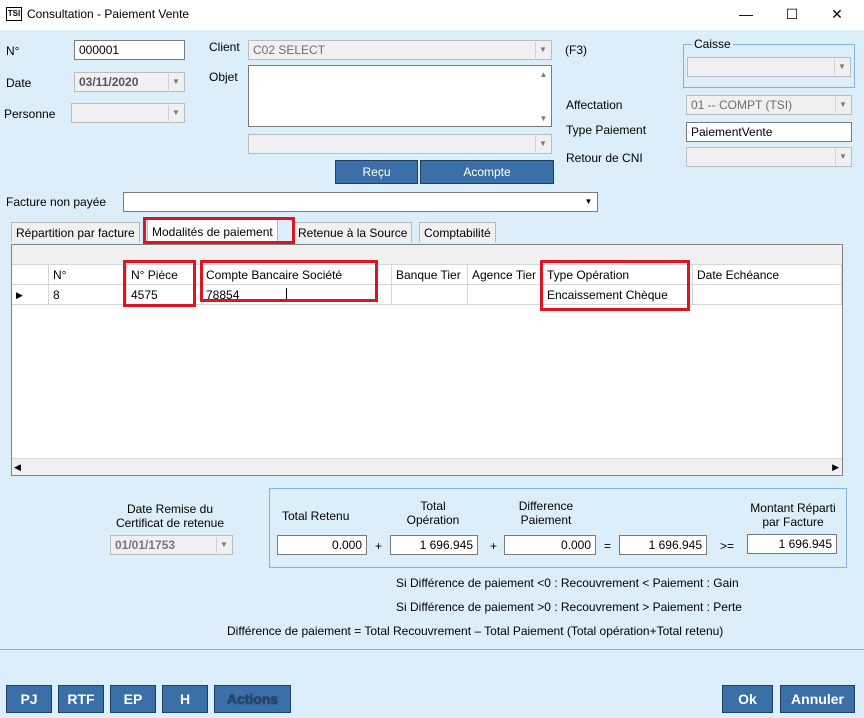  Describe the element at coordinates (17, 467) in the screenshot. I see `scroll-left-icon: ◀` at that location.